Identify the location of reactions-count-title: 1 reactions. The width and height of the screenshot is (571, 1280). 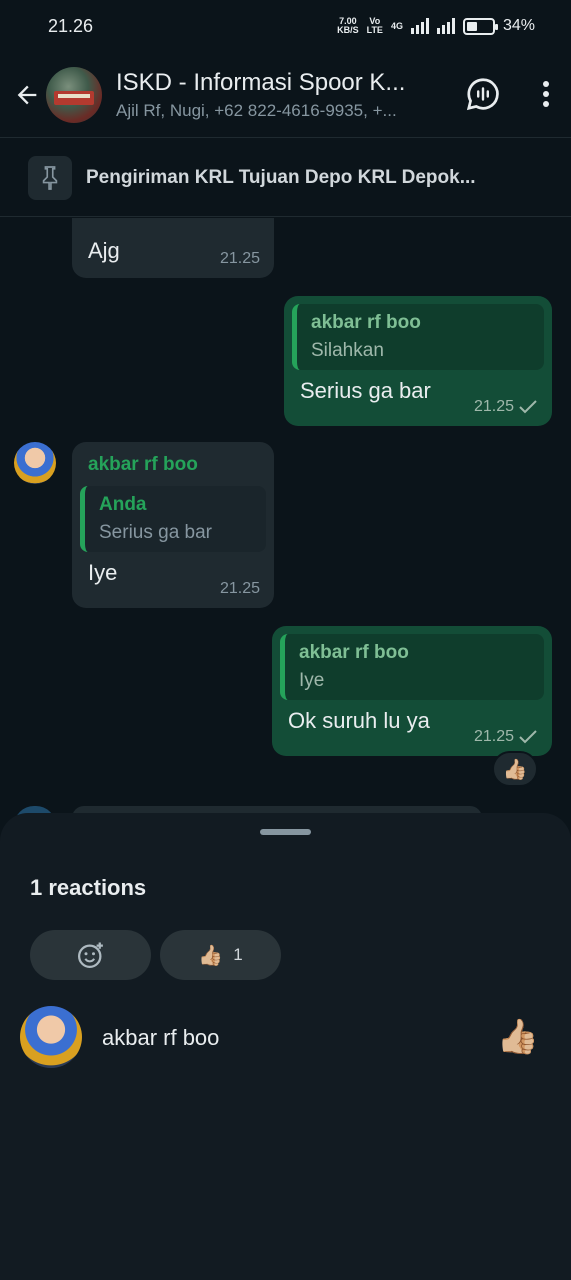
(88, 887).